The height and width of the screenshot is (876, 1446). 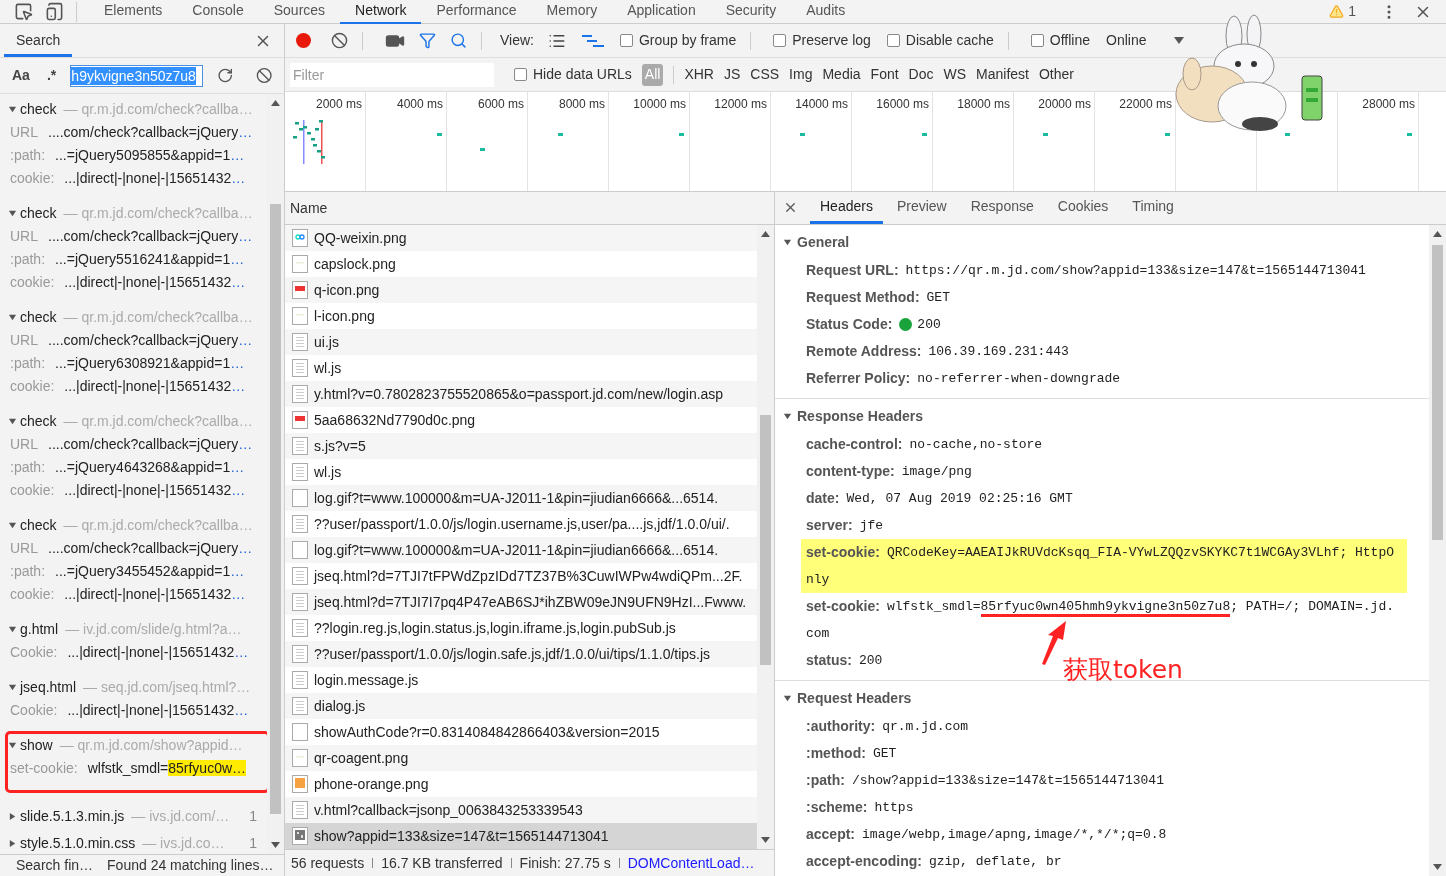 What do you see at coordinates (218, 12) in the screenshot?
I see `panel-tab: Console` at bounding box center [218, 12].